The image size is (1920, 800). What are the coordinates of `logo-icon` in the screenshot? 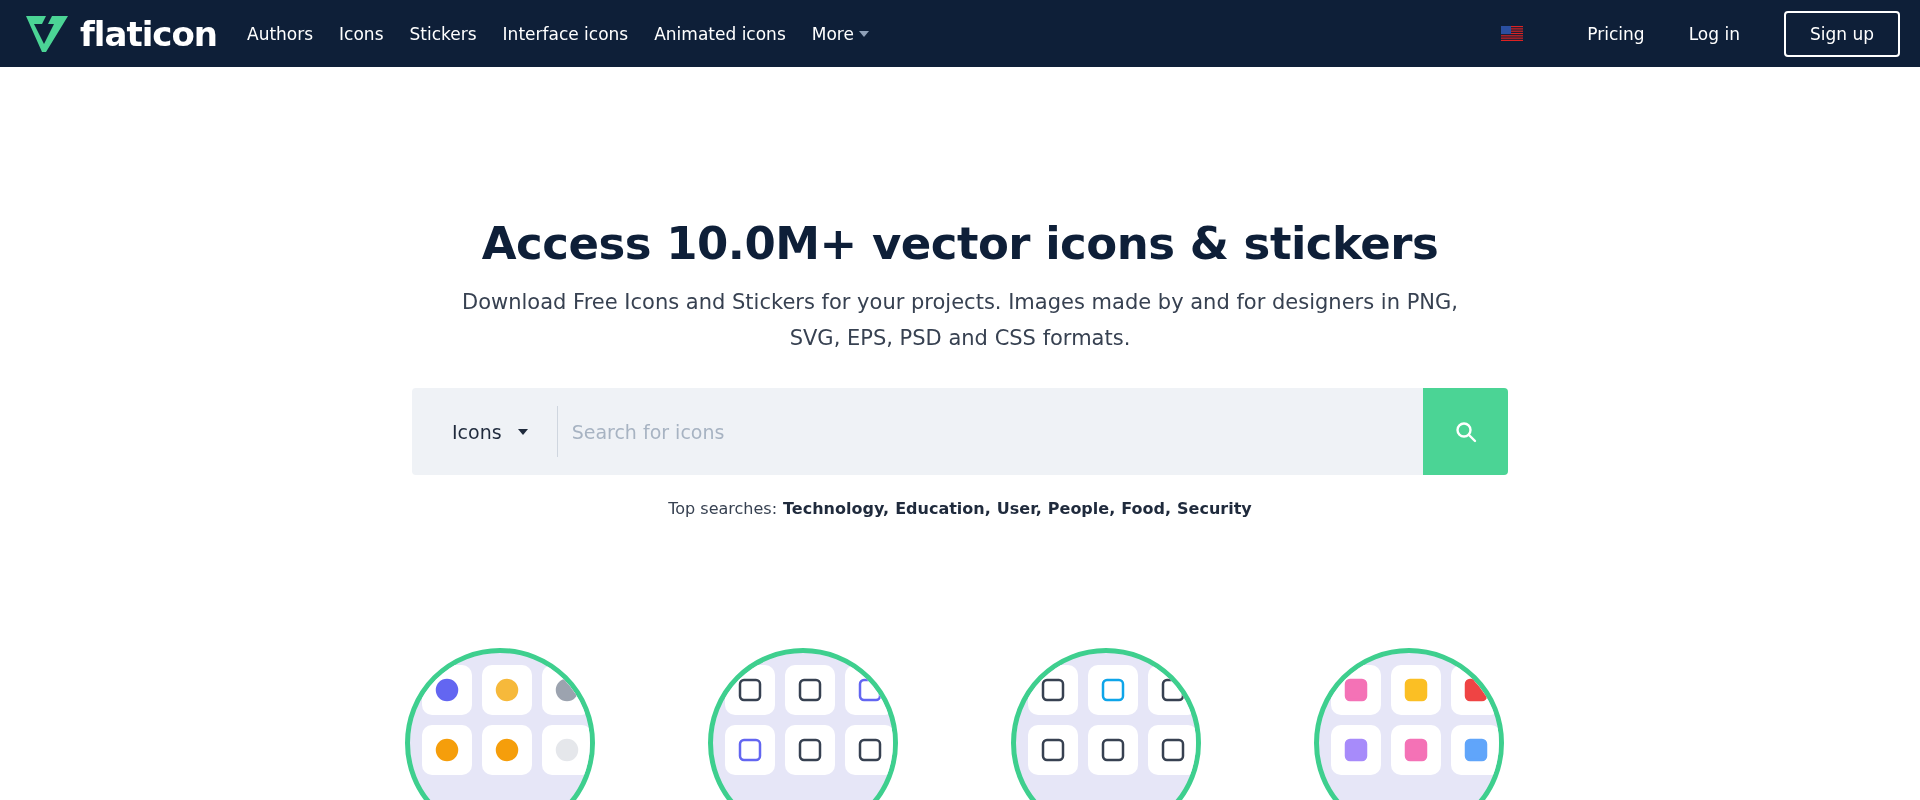 It's located at (47, 33).